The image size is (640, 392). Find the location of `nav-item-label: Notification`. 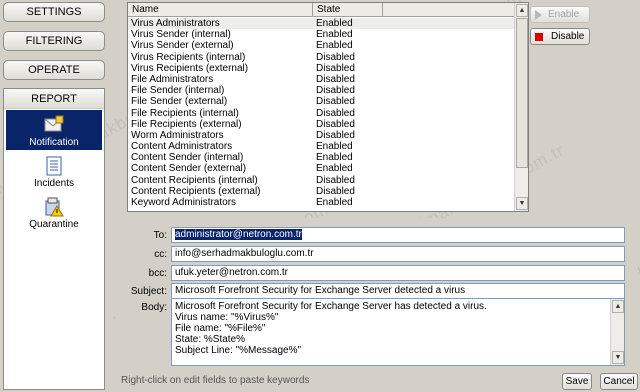

nav-item-label: Notification is located at coordinates (54, 142).